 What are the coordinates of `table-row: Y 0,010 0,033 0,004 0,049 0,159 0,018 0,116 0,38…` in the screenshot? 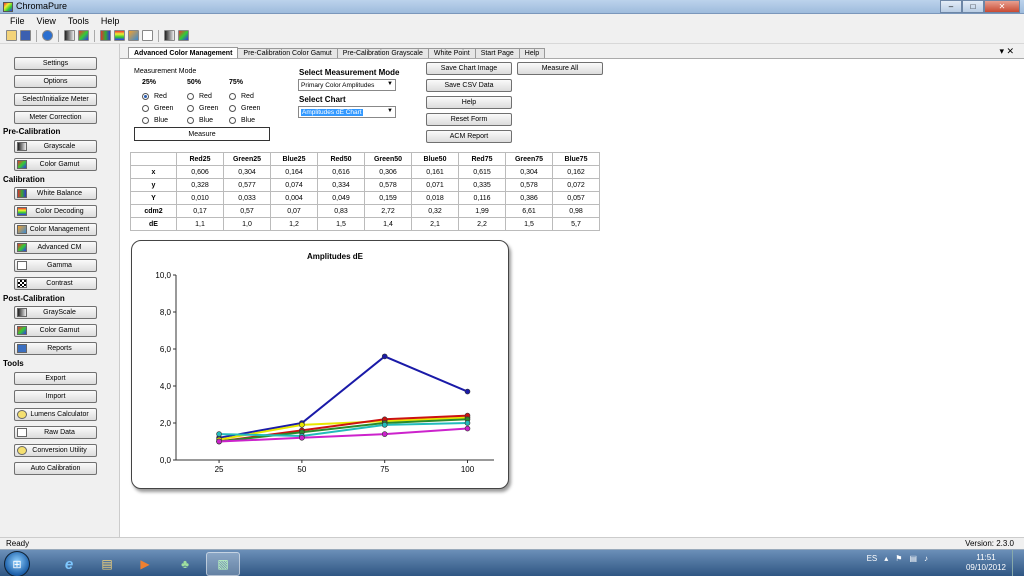 It's located at (365, 198).